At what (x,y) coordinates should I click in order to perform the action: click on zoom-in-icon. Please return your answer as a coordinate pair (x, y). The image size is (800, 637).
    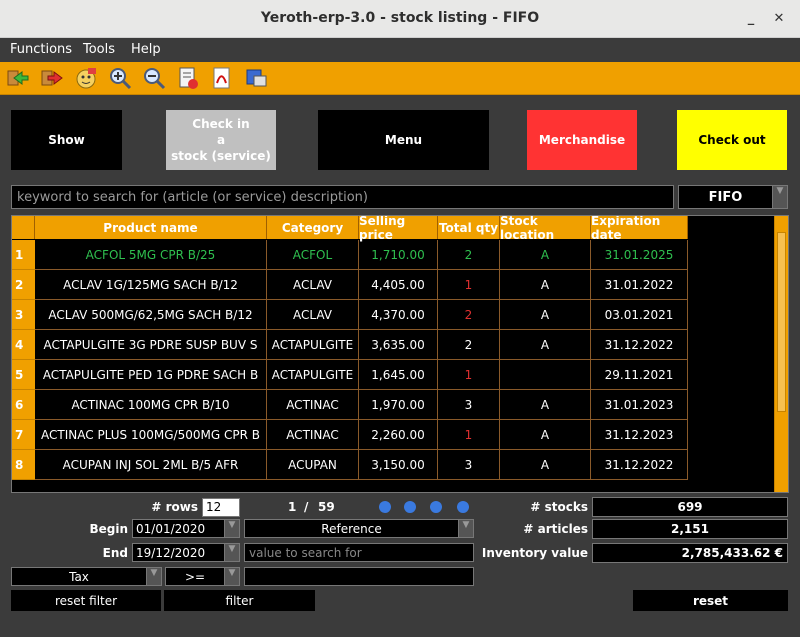
    Looking at the image, I should click on (120, 78).